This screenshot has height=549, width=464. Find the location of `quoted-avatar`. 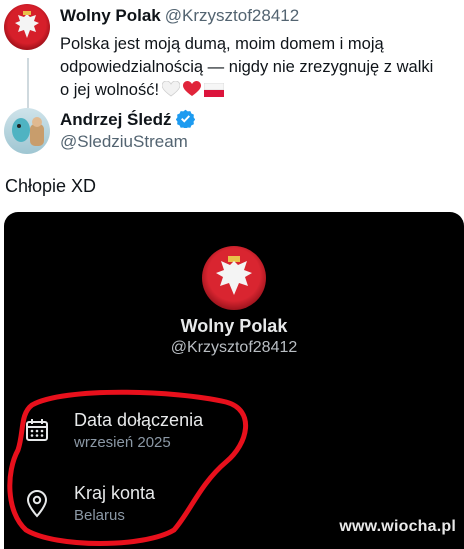

quoted-avatar is located at coordinates (27, 131).